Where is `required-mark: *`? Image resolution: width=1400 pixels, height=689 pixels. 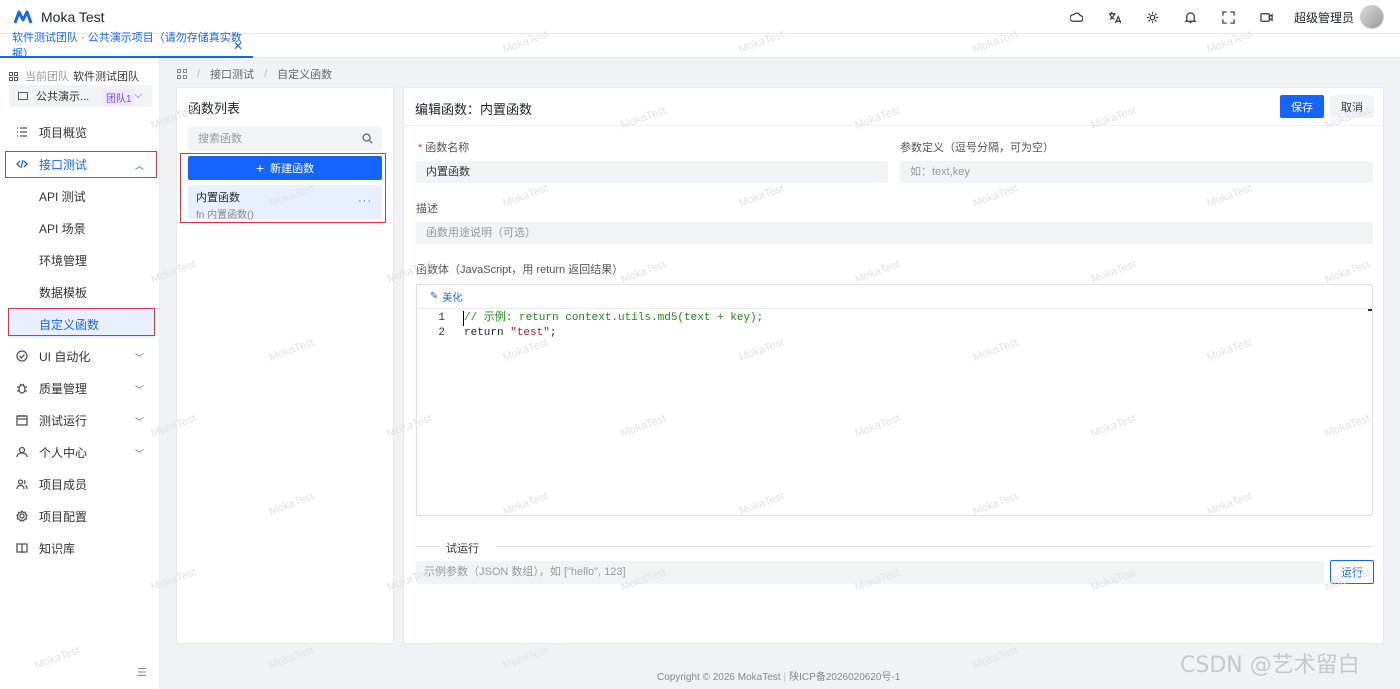 required-mark: * is located at coordinates (420, 148).